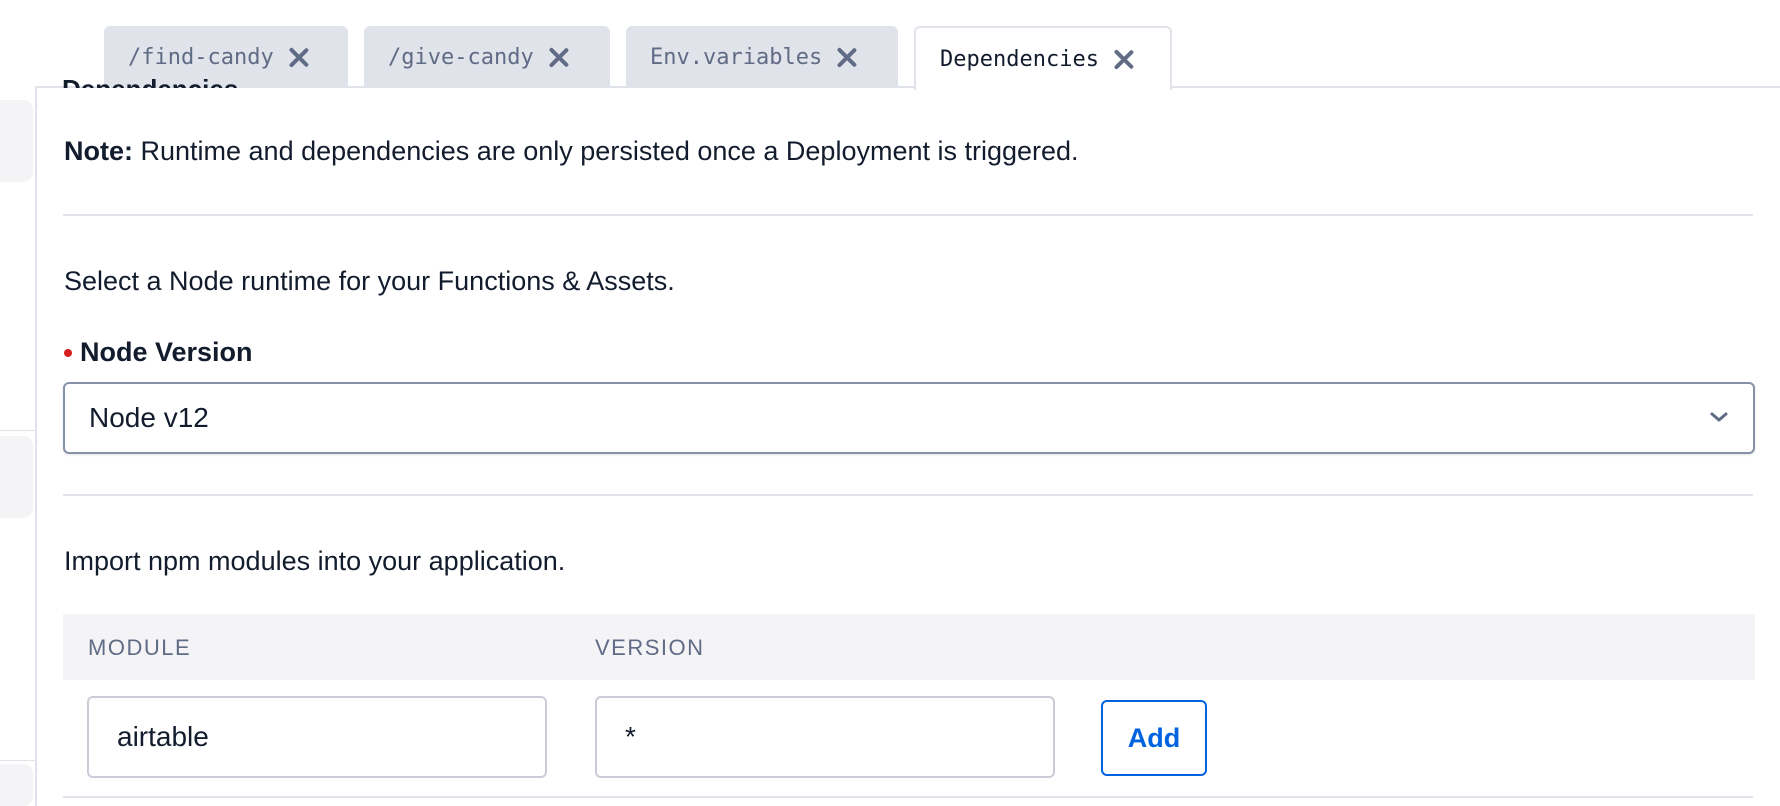  Describe the element at coordinates (650, 647) in the screenshot. I see `version-column-header: VERSION` at that location.